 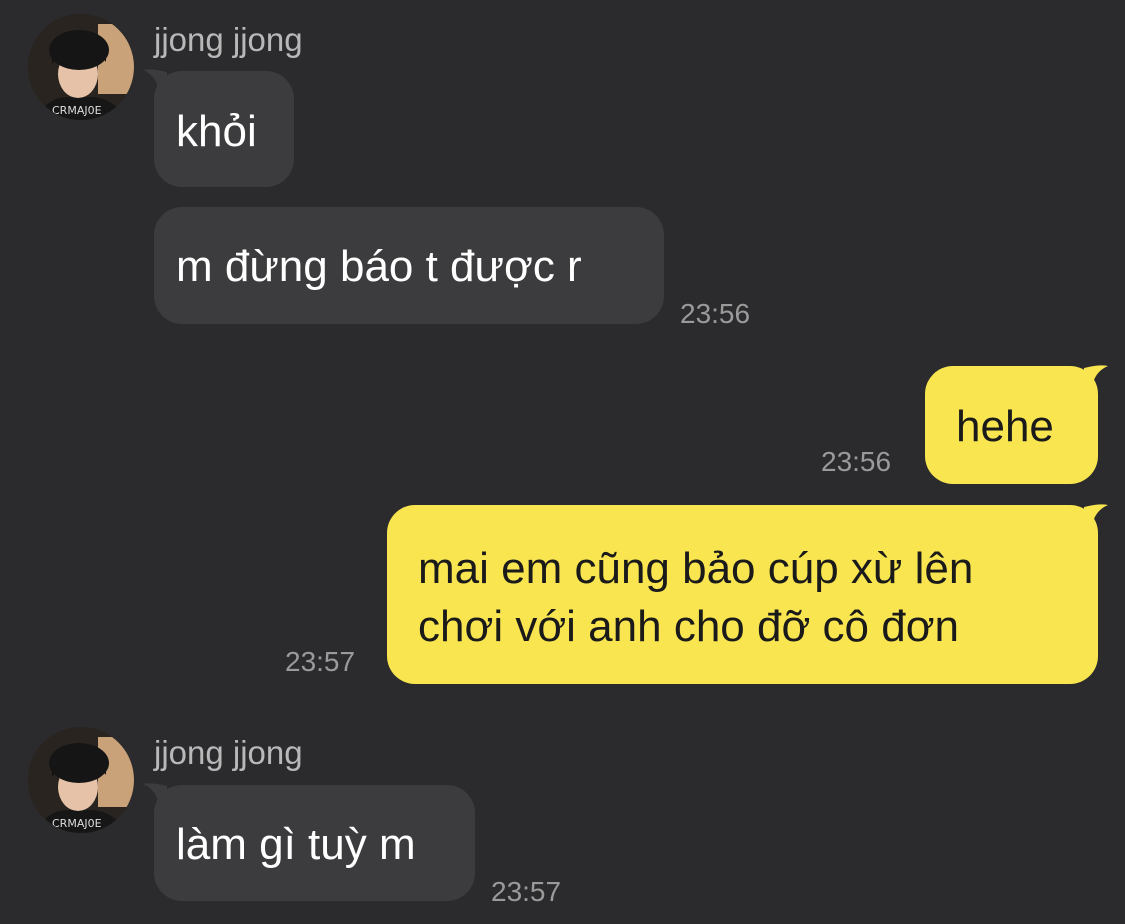 I want to click on incoming-message-bubble: làm gì tuỳ m, so click(x=314, y=843).